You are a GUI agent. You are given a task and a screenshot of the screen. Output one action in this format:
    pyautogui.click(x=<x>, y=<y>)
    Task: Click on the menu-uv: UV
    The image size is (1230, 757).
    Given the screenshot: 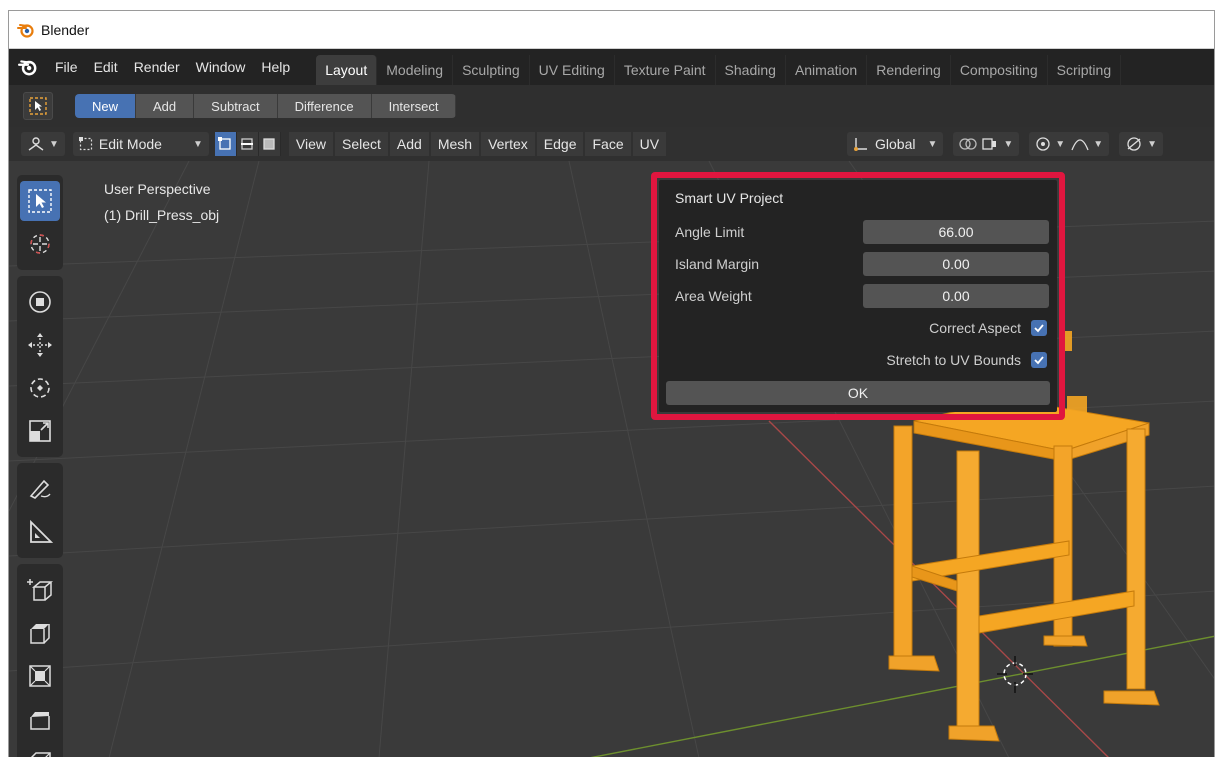 What is the action you would take?
    pyautogui.click(x=649, y=144)
    